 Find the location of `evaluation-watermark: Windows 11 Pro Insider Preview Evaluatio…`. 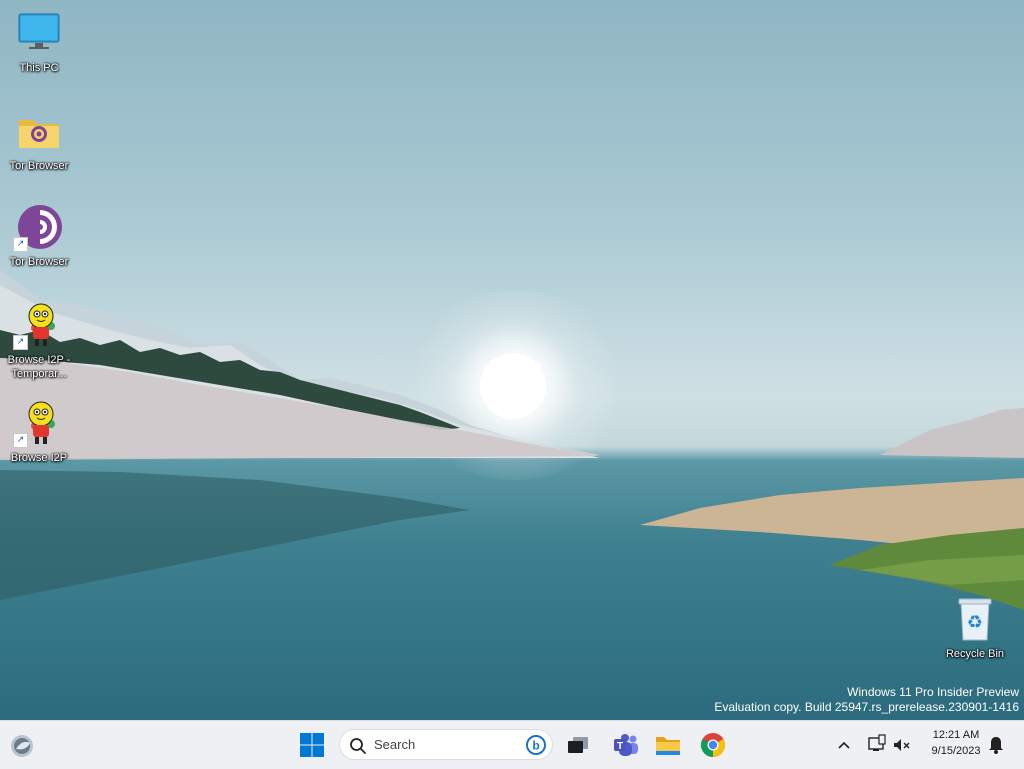

evaluation-watermark: Windows 11 Pro Insider Preview Evaluatio… is located at coordinates (866, 700).